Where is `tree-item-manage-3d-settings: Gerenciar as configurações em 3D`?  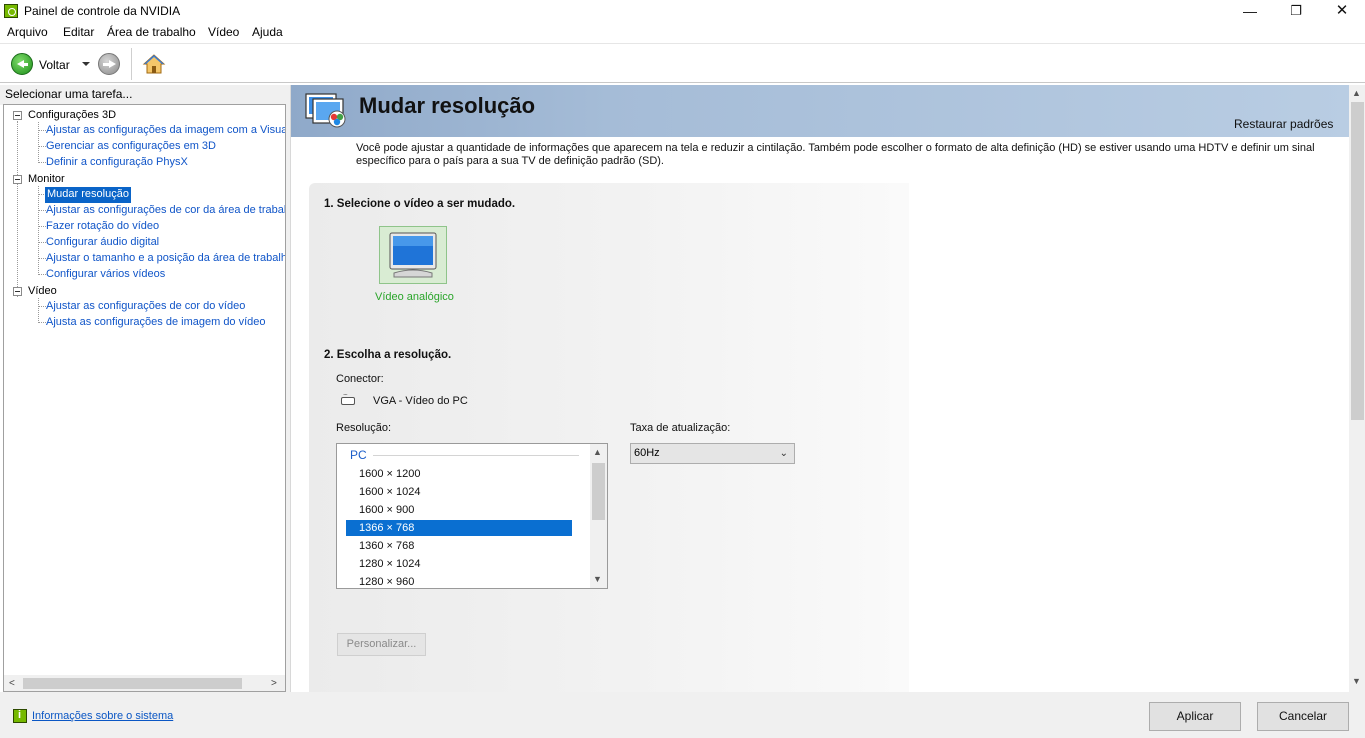
tree-item-manage-3d-settings: Gerenciar as configurações em 3D is located at coordinates (131, 147).